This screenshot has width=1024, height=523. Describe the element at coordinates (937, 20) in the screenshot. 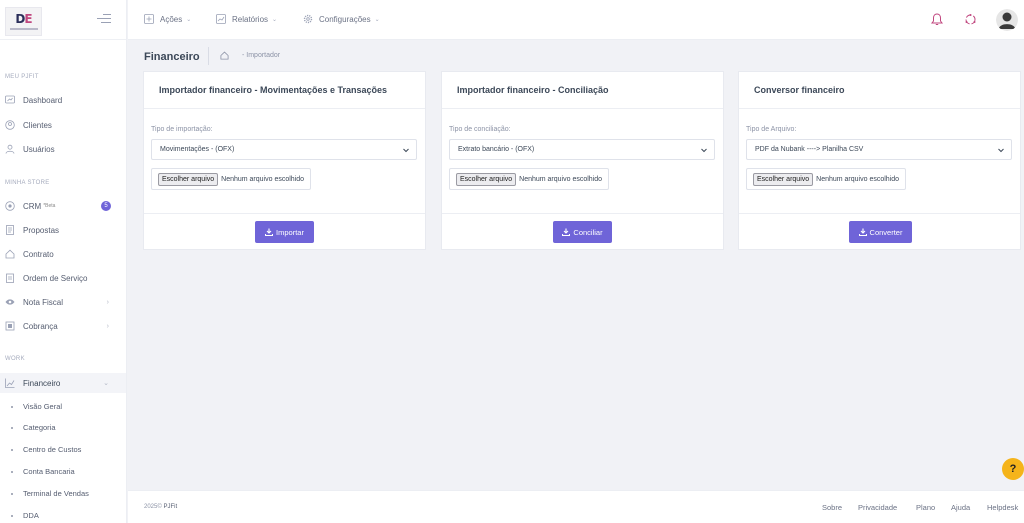

I see `notification-bell-icon` at that location.